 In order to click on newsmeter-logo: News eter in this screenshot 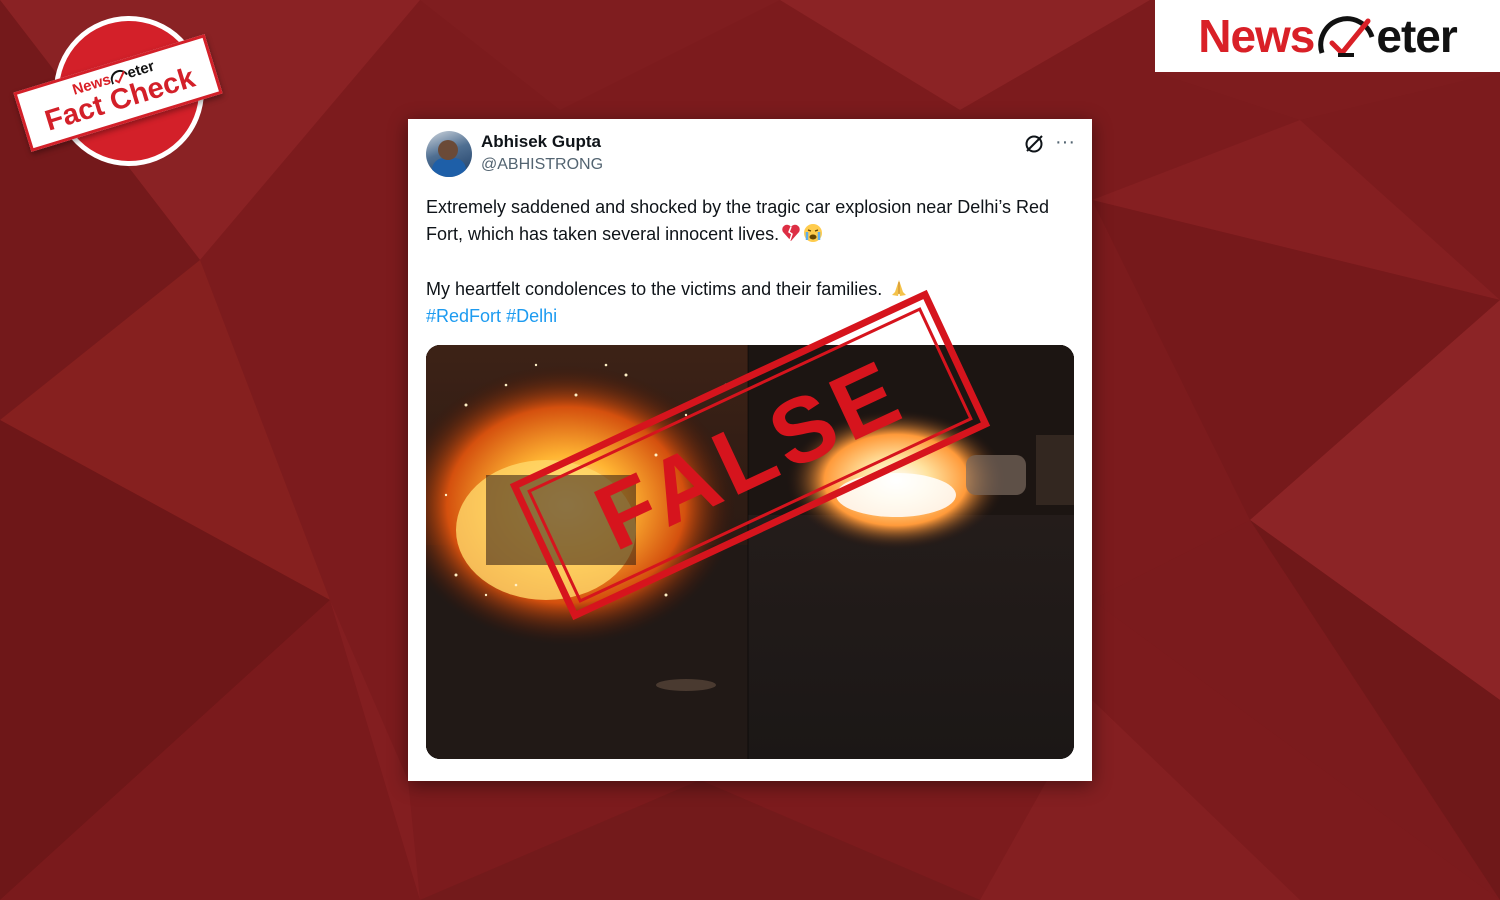, I will do `click(1327, 36)`.